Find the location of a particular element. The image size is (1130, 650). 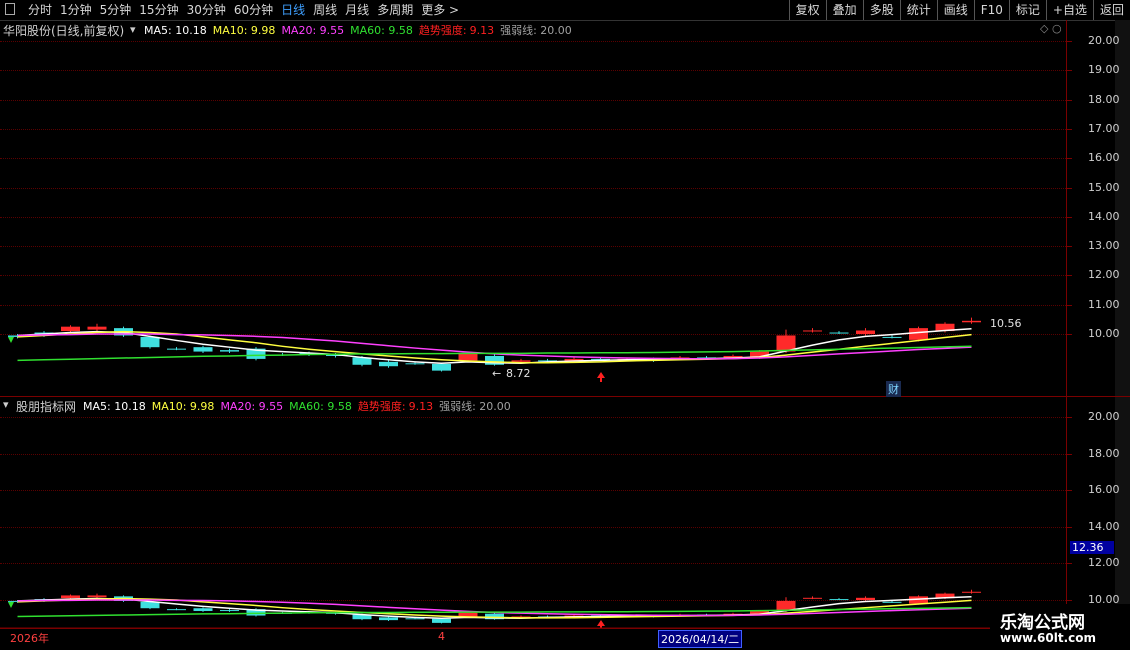

sell-marker-icon-sub is located at coordinates (11, 605).